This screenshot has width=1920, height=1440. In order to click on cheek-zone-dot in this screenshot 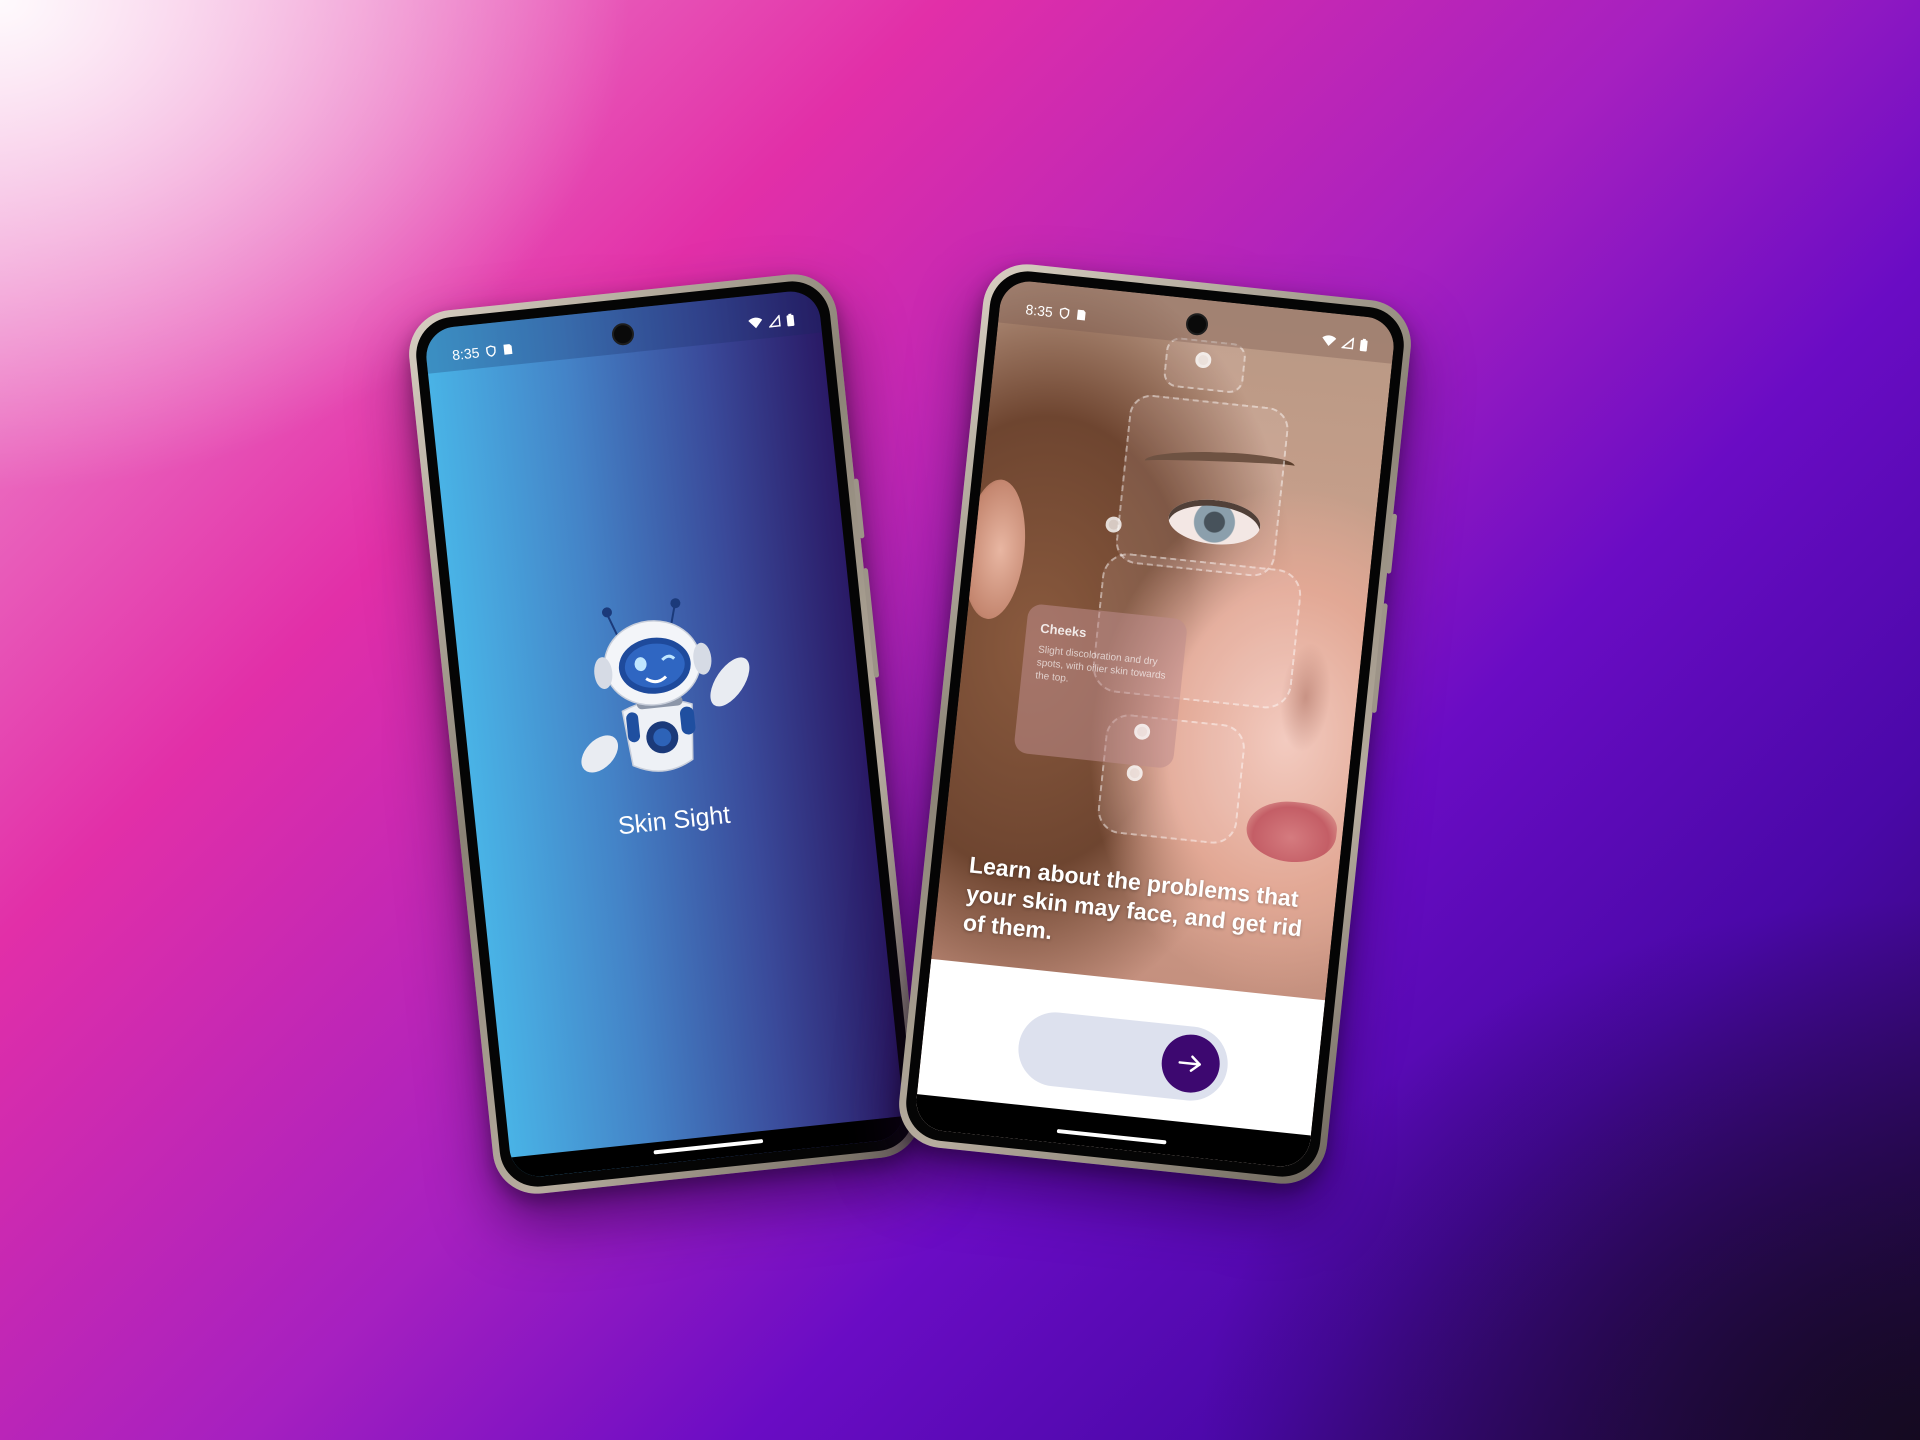, I will do `click(1142, 731)`.